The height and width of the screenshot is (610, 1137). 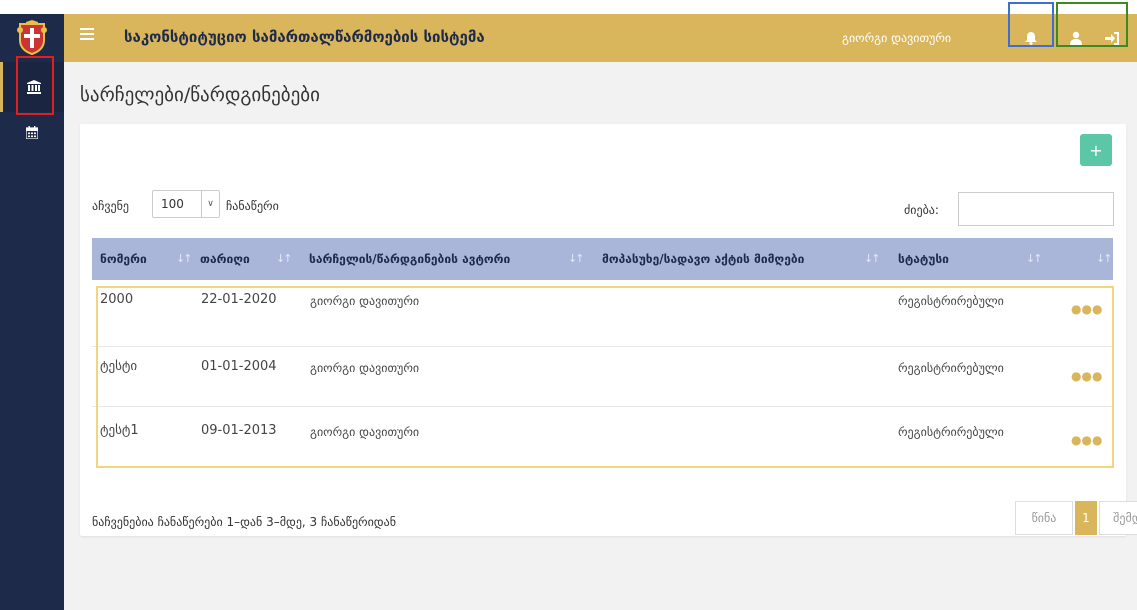 I want to click on notification-highlight-box, so click(x=1031, y=24).